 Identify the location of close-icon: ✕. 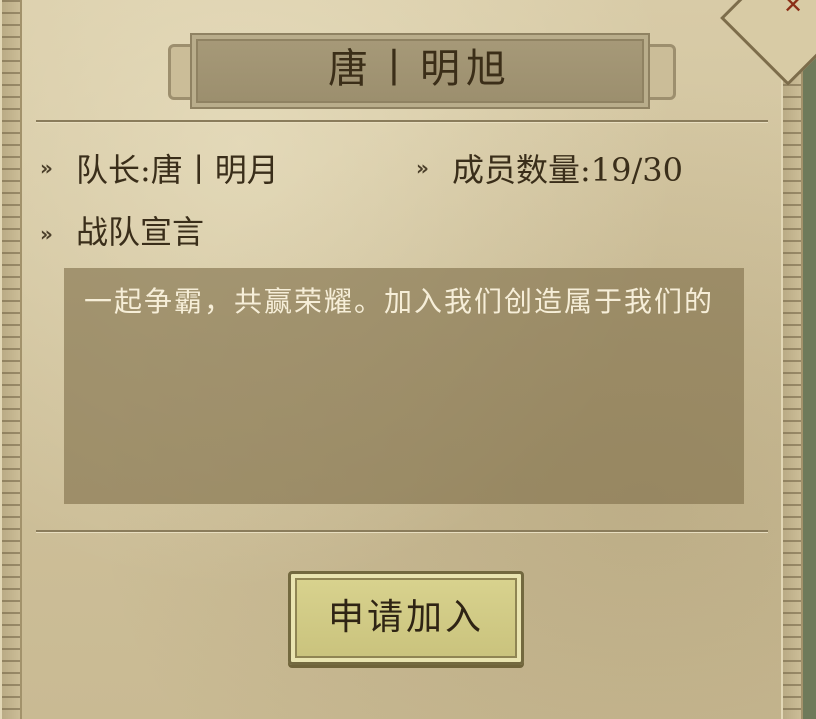
(793, 9).